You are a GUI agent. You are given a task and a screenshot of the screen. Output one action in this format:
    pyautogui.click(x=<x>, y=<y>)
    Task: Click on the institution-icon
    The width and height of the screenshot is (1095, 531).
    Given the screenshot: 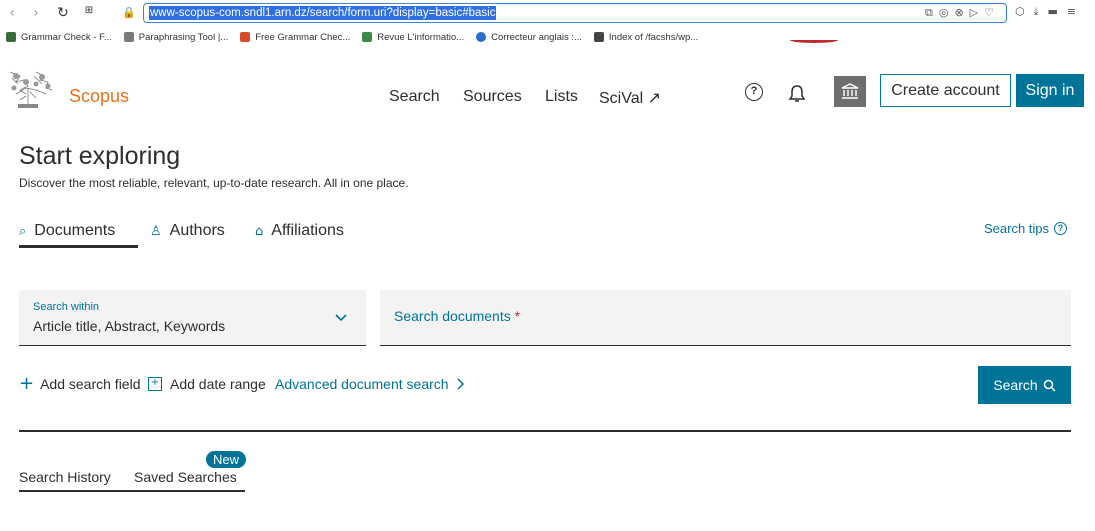 What is the action you would take?
    pyautogui.click(x=850, y=91)
    